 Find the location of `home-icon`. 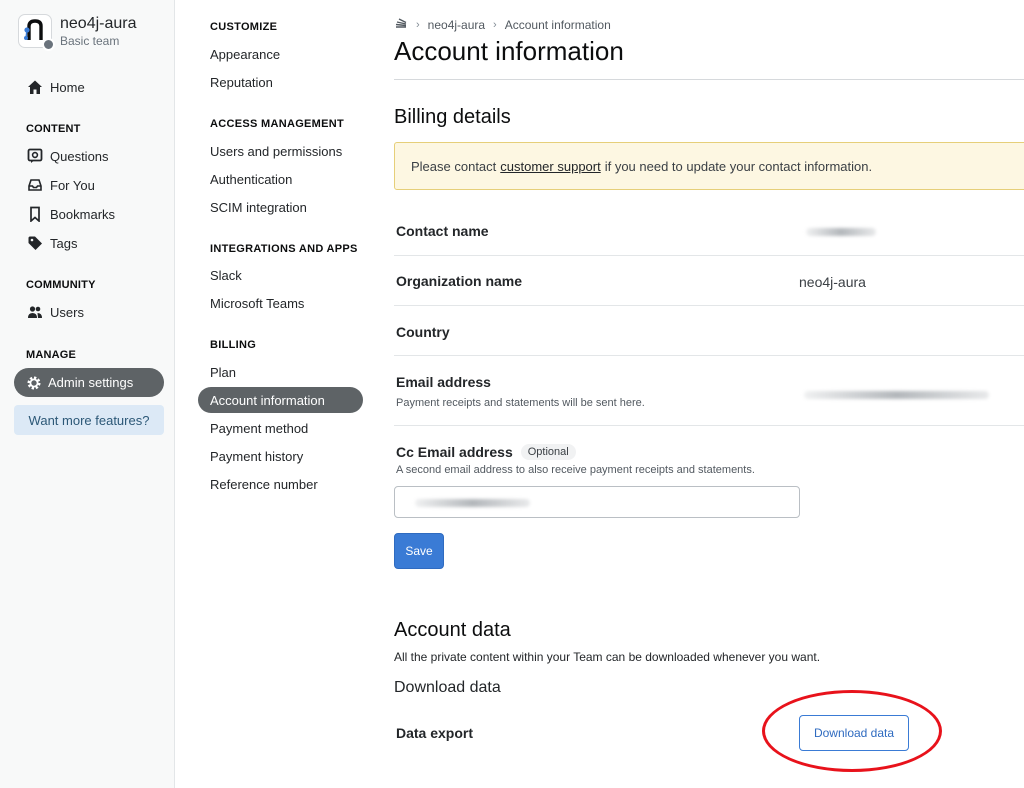

home-icon is located at coordinates (35, 87).